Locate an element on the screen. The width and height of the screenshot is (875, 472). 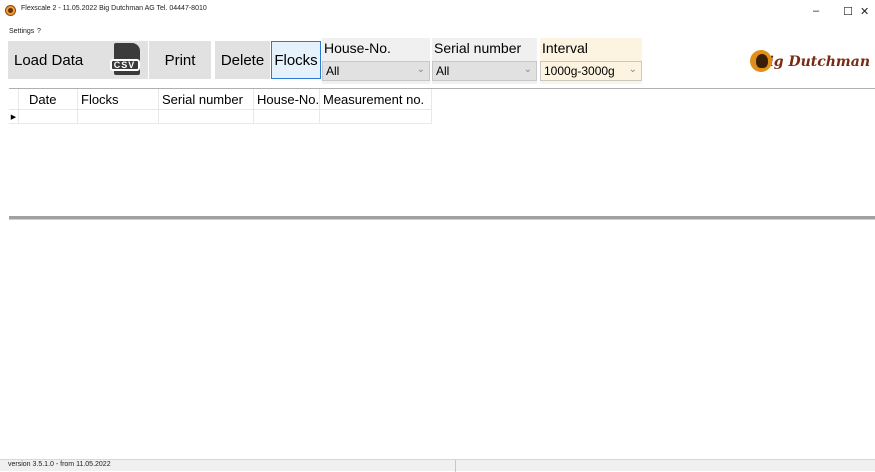
menu-help: ? is located at coordinates (39, 31).